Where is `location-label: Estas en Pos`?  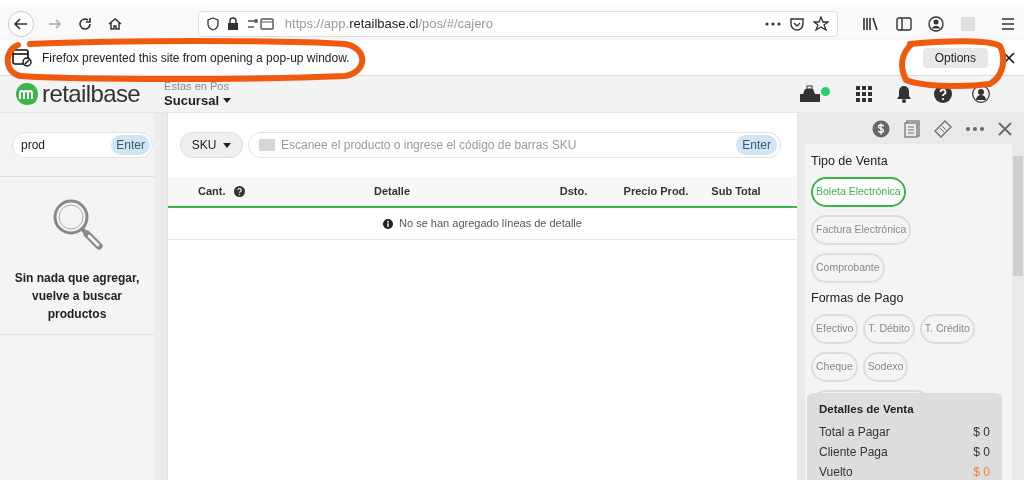 location-label: Estas en Pos is located at coordinates (197, 86).